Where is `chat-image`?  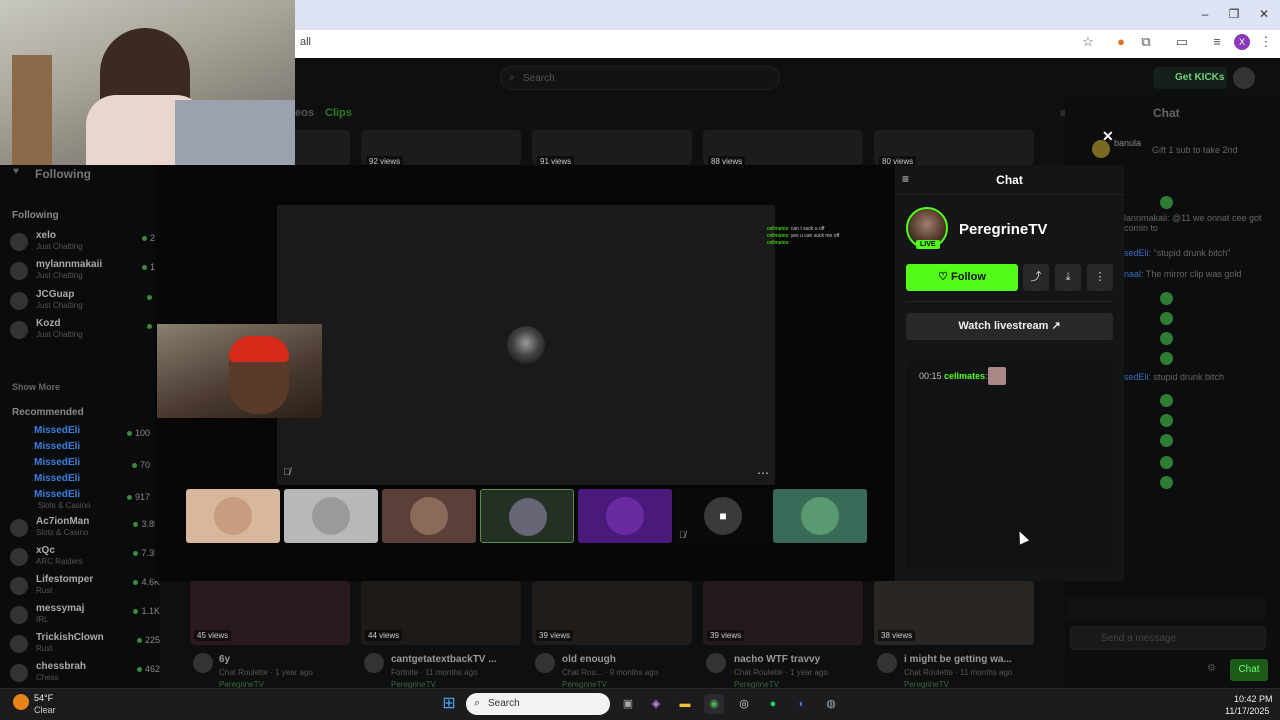 chat-image is located at coordinates (997, 376).